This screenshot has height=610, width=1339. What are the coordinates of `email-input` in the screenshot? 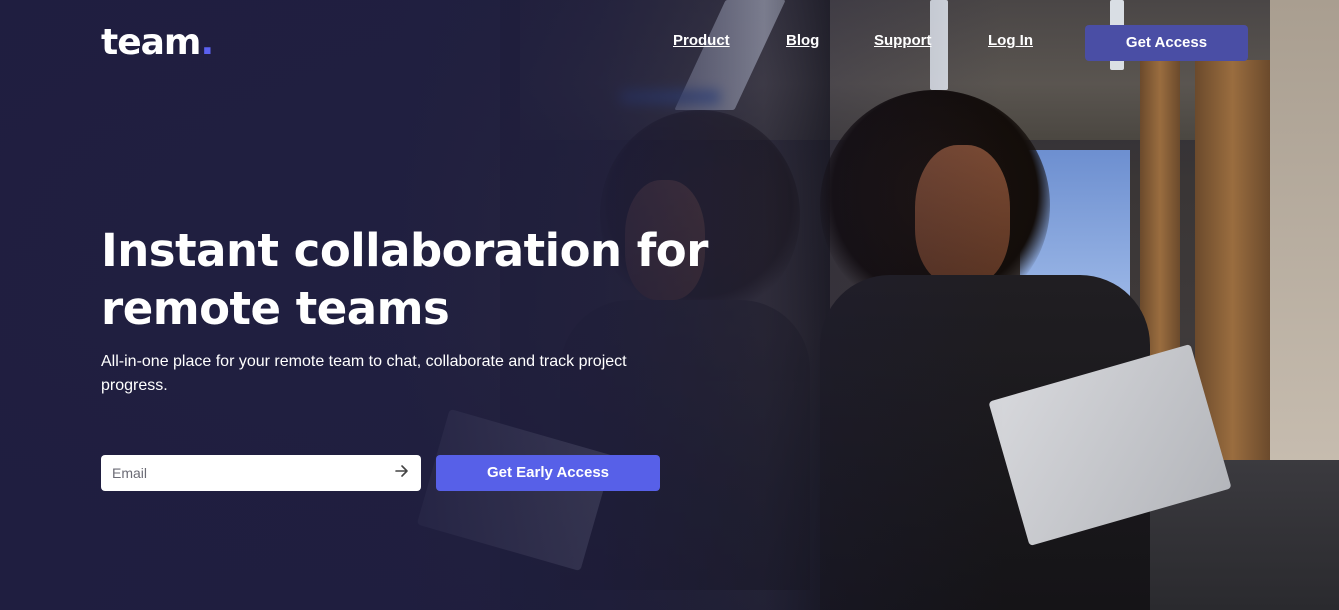 It's located at (241, 473).